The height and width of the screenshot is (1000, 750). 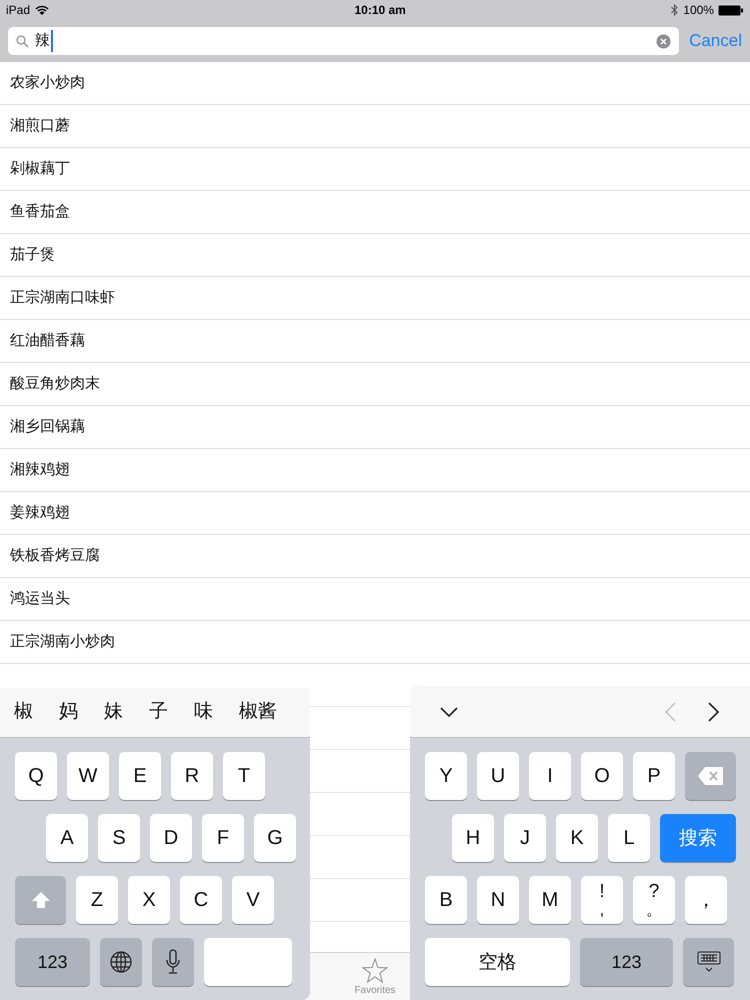 What do you see at coordinates (577, 838) in the screenshot?
I see `letter-key: K` at bounding box center [577, 838].